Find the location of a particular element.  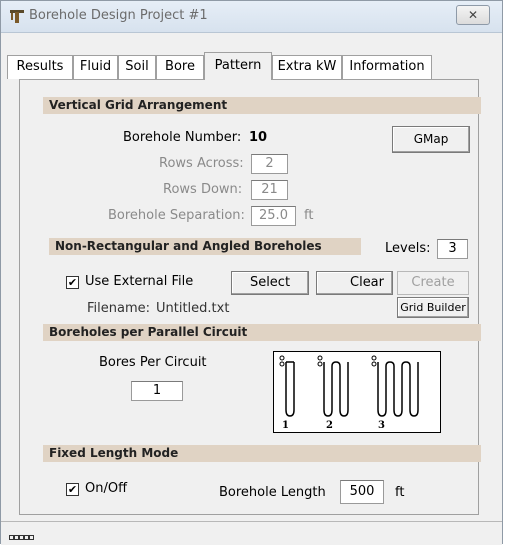

circuit-diagram: 1 2 3 is located at coordinates (357, 392).